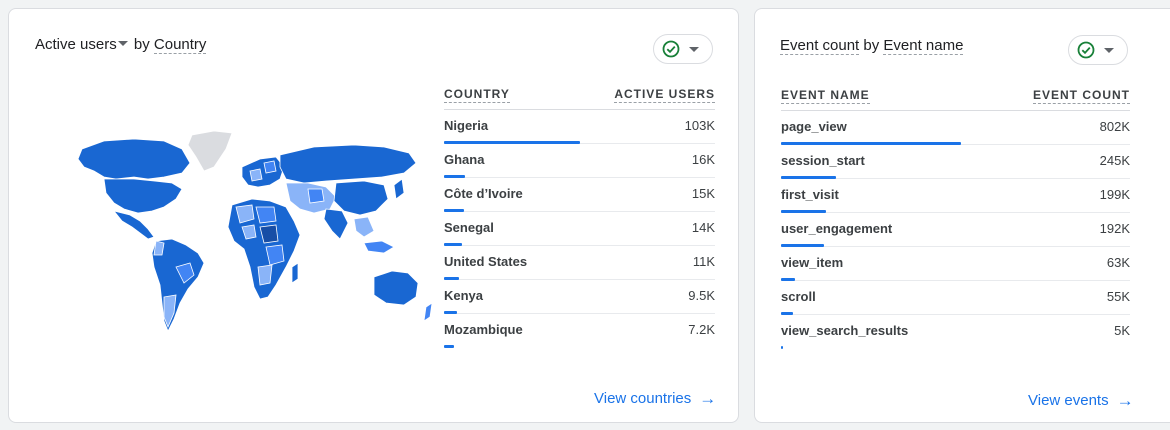  I want to click on table-header: EVENT NAME EVENT COUNT, so click(955, 96).